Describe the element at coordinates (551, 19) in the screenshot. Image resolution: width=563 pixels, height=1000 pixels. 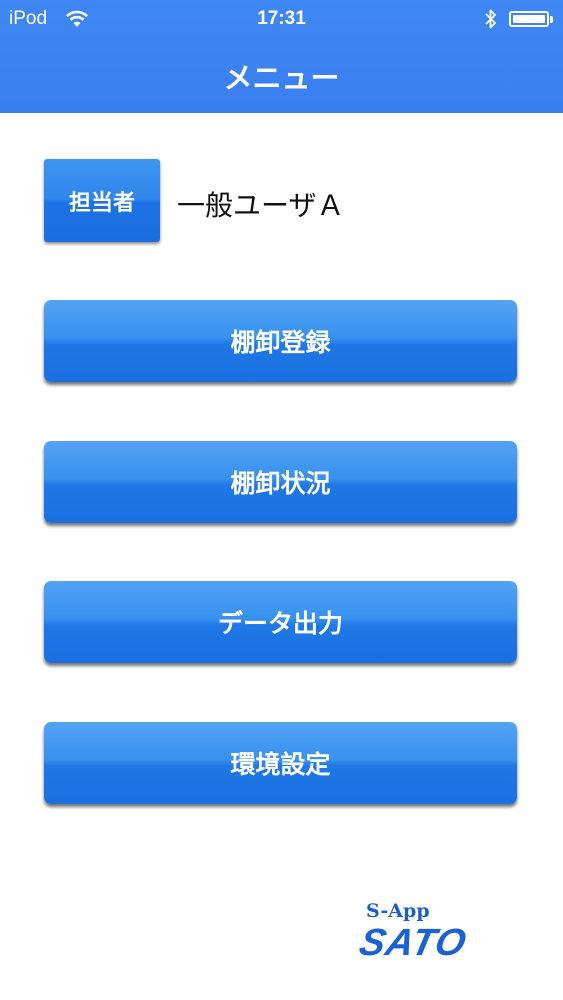
I see `battery-tip` at that location.